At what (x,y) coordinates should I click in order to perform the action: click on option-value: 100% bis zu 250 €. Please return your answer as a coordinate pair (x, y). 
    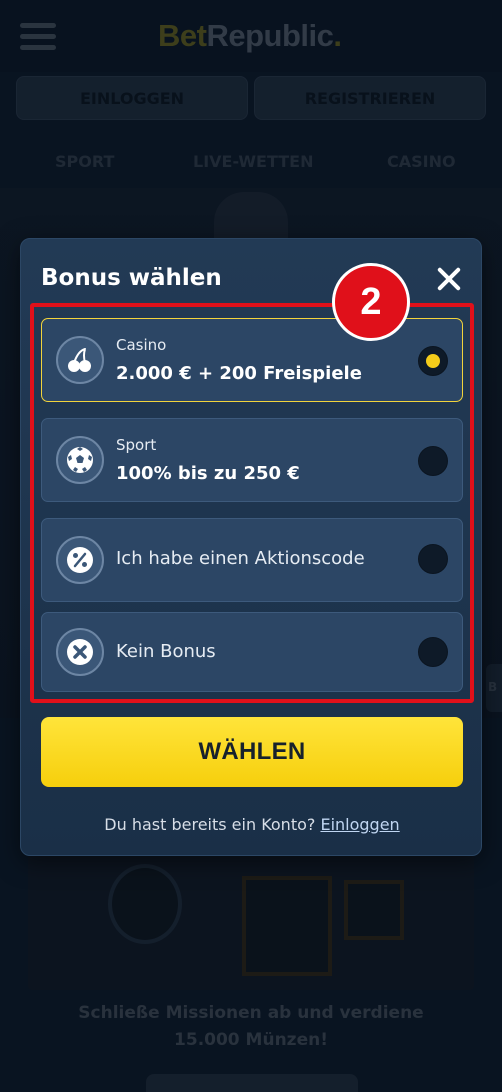
    Looking at the image, I should click on (208, 473).